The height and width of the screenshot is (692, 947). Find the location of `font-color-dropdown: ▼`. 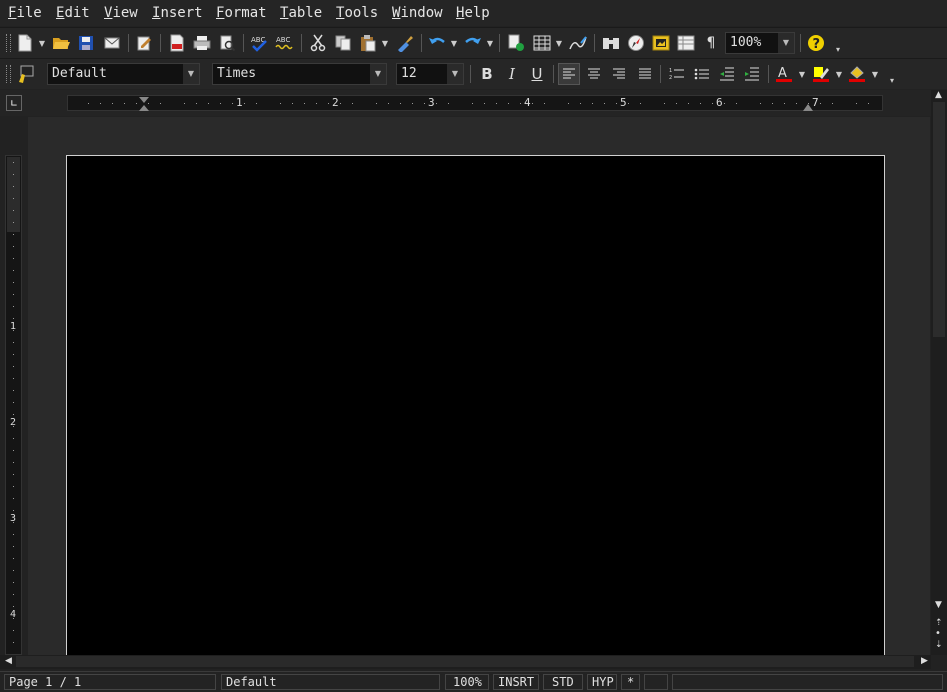

font-color-dropdown: ▼ is located at coordinates (802, 74).